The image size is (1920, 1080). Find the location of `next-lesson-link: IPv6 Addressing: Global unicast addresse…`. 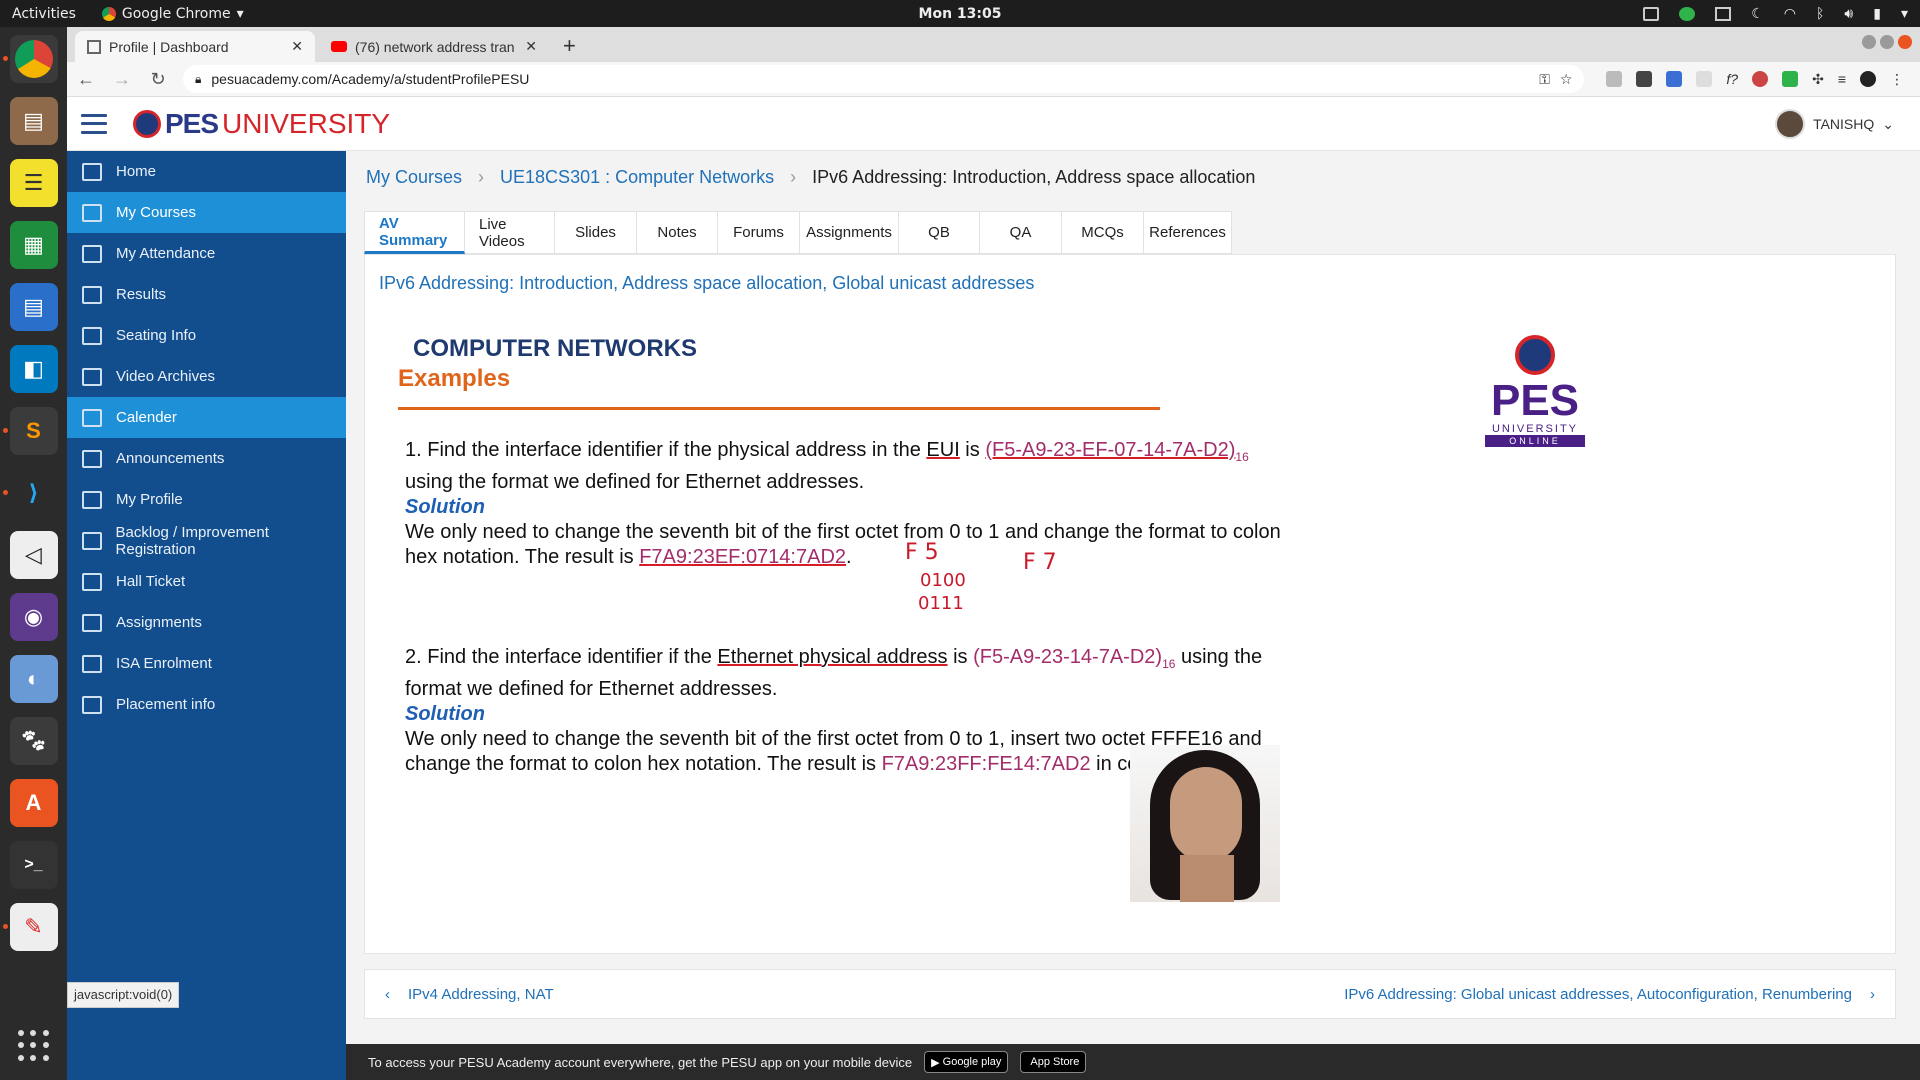

next-lesson-link: IPv6 Addressing: Global unicast addresse… is located at coordinates (1609, 994).